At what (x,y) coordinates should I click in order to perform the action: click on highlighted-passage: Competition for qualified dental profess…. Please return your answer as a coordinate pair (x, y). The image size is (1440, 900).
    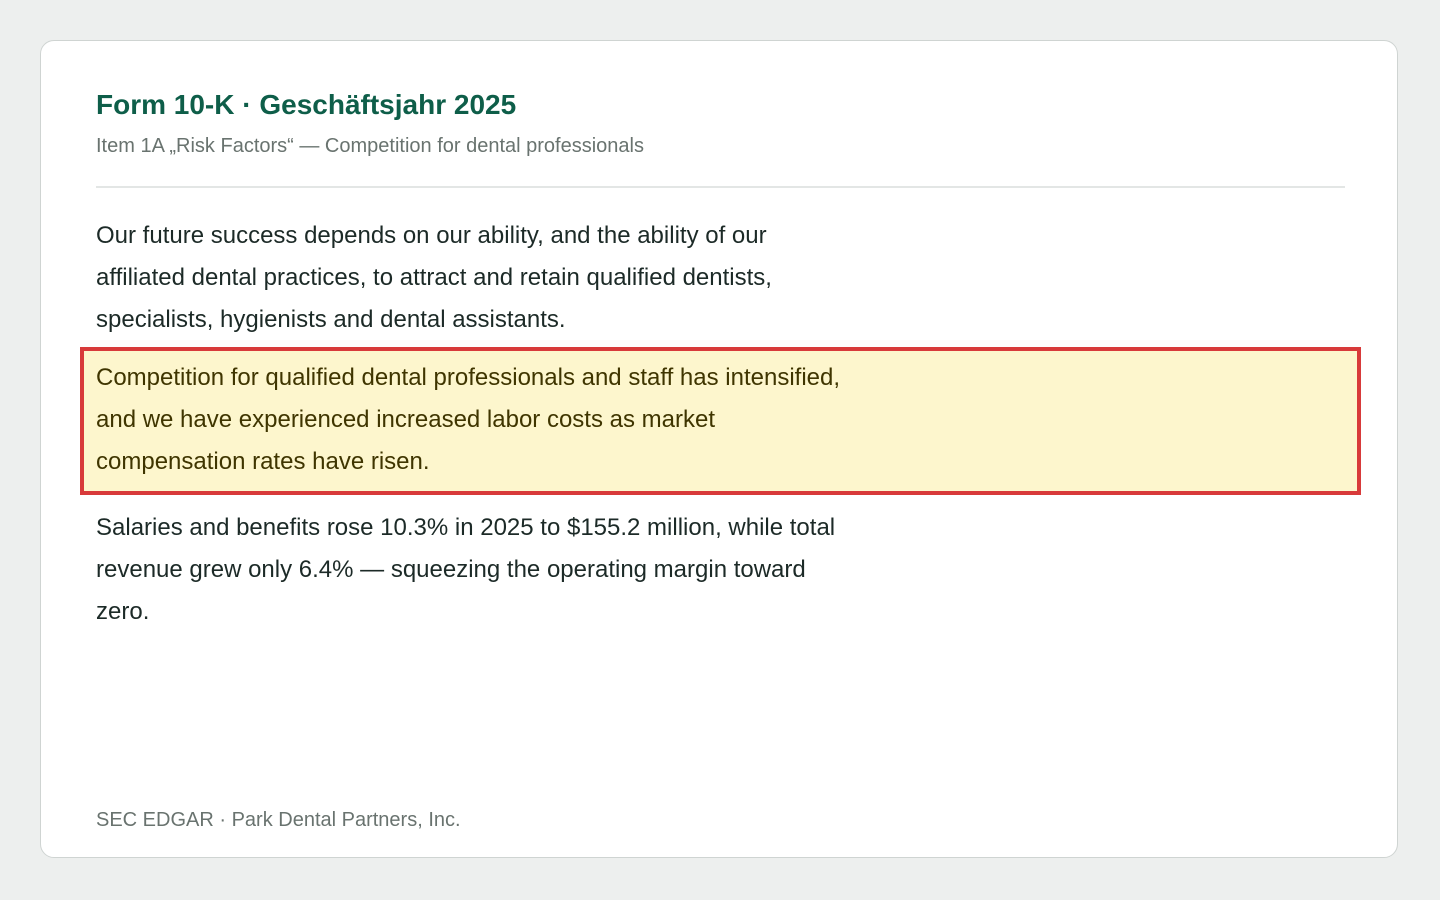
    Looking at the image, I should click on (720, 421).